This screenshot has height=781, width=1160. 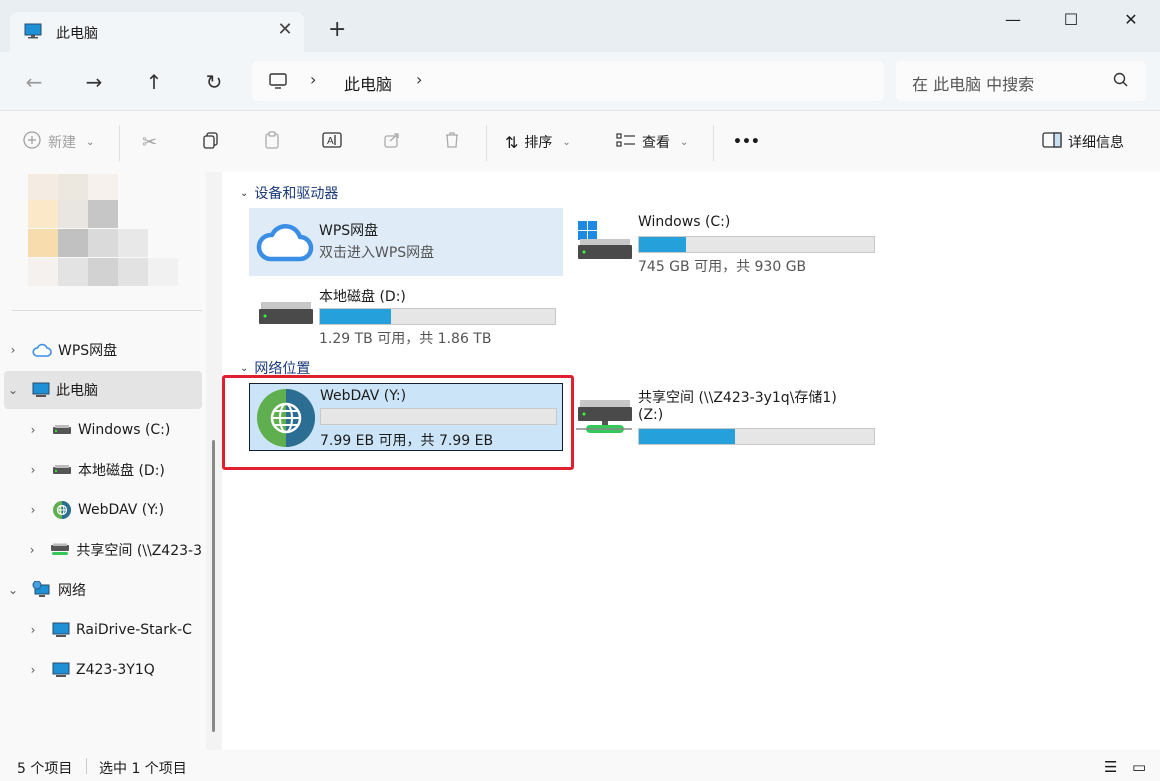 I want to click on tile-webdav: WebDAV (Y:) 7.99 EB 可用，共 7.99 EB, so click(x=406, y=417).